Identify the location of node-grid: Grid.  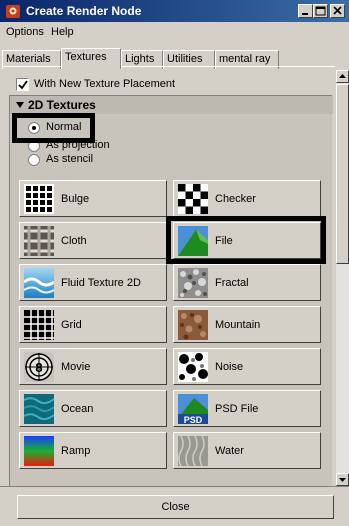
(93, 324).